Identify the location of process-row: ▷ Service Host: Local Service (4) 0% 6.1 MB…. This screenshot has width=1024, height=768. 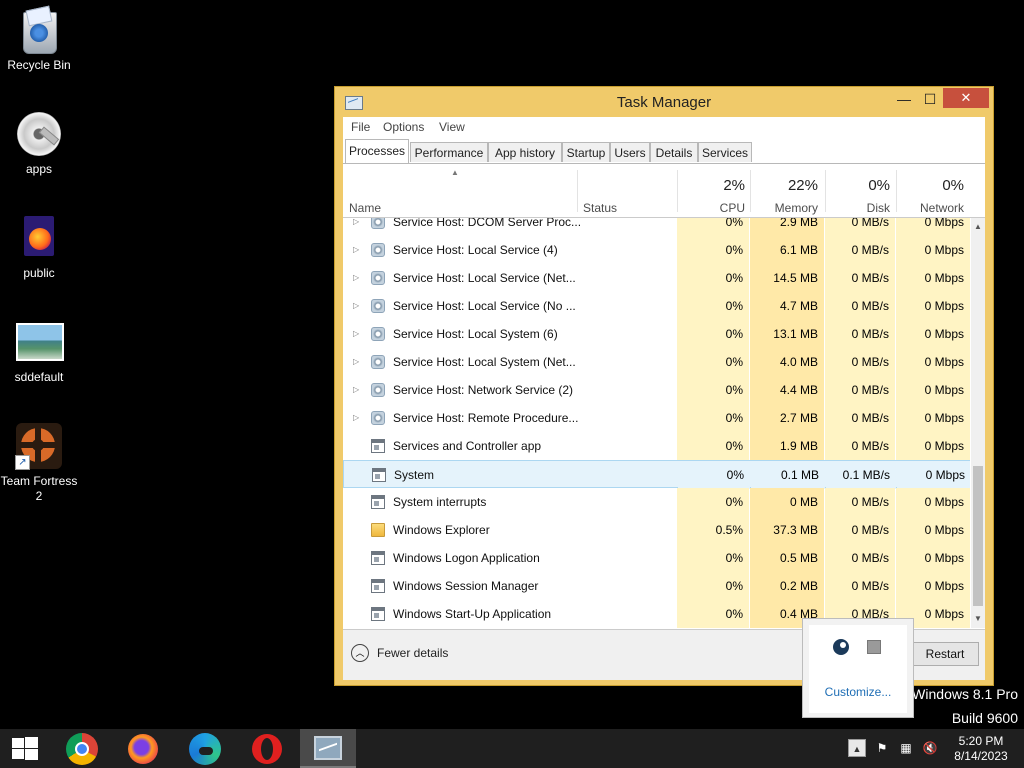
(656, 250).